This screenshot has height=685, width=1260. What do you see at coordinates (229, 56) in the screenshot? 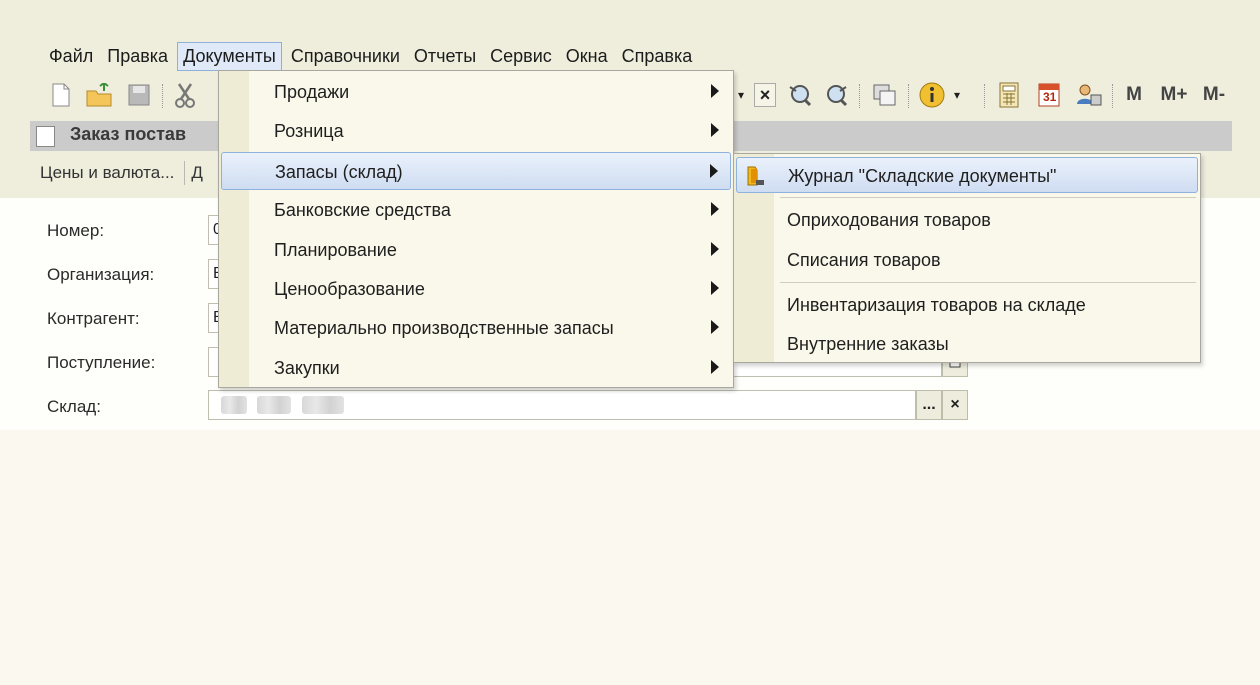
I see `menu-documents: Документы` at bounding box center [229, 56].